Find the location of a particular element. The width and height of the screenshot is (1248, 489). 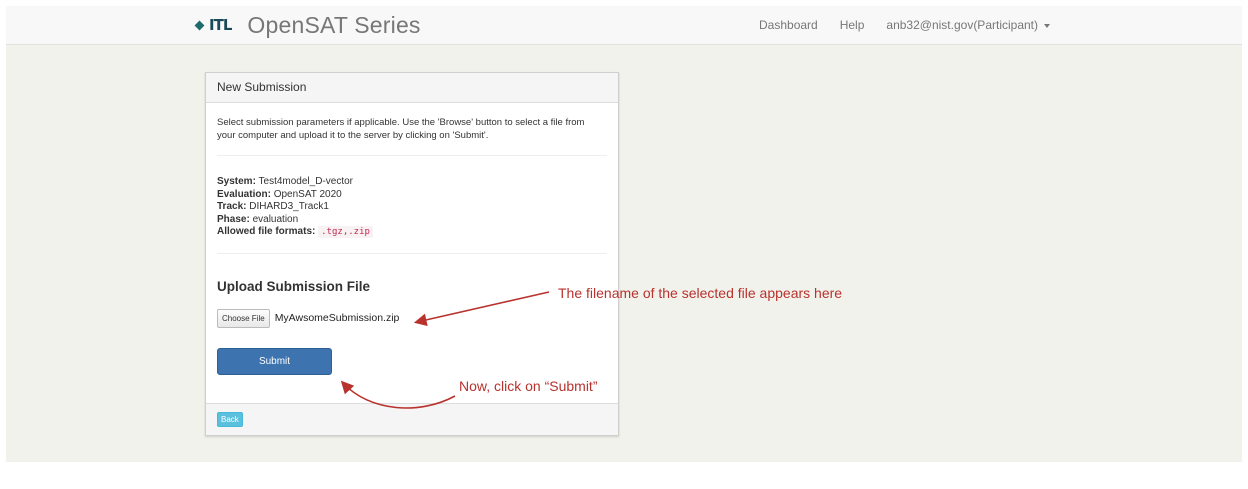

annotation-arrows is located at coordinates (445, 350).